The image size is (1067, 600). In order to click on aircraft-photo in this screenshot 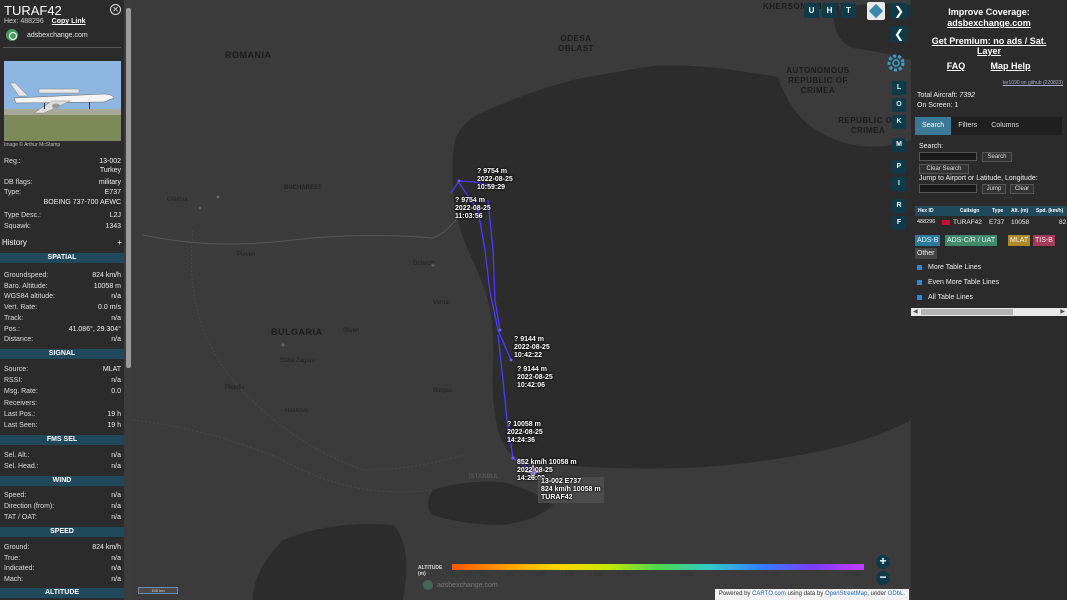, I will do `click(62, 101)`.